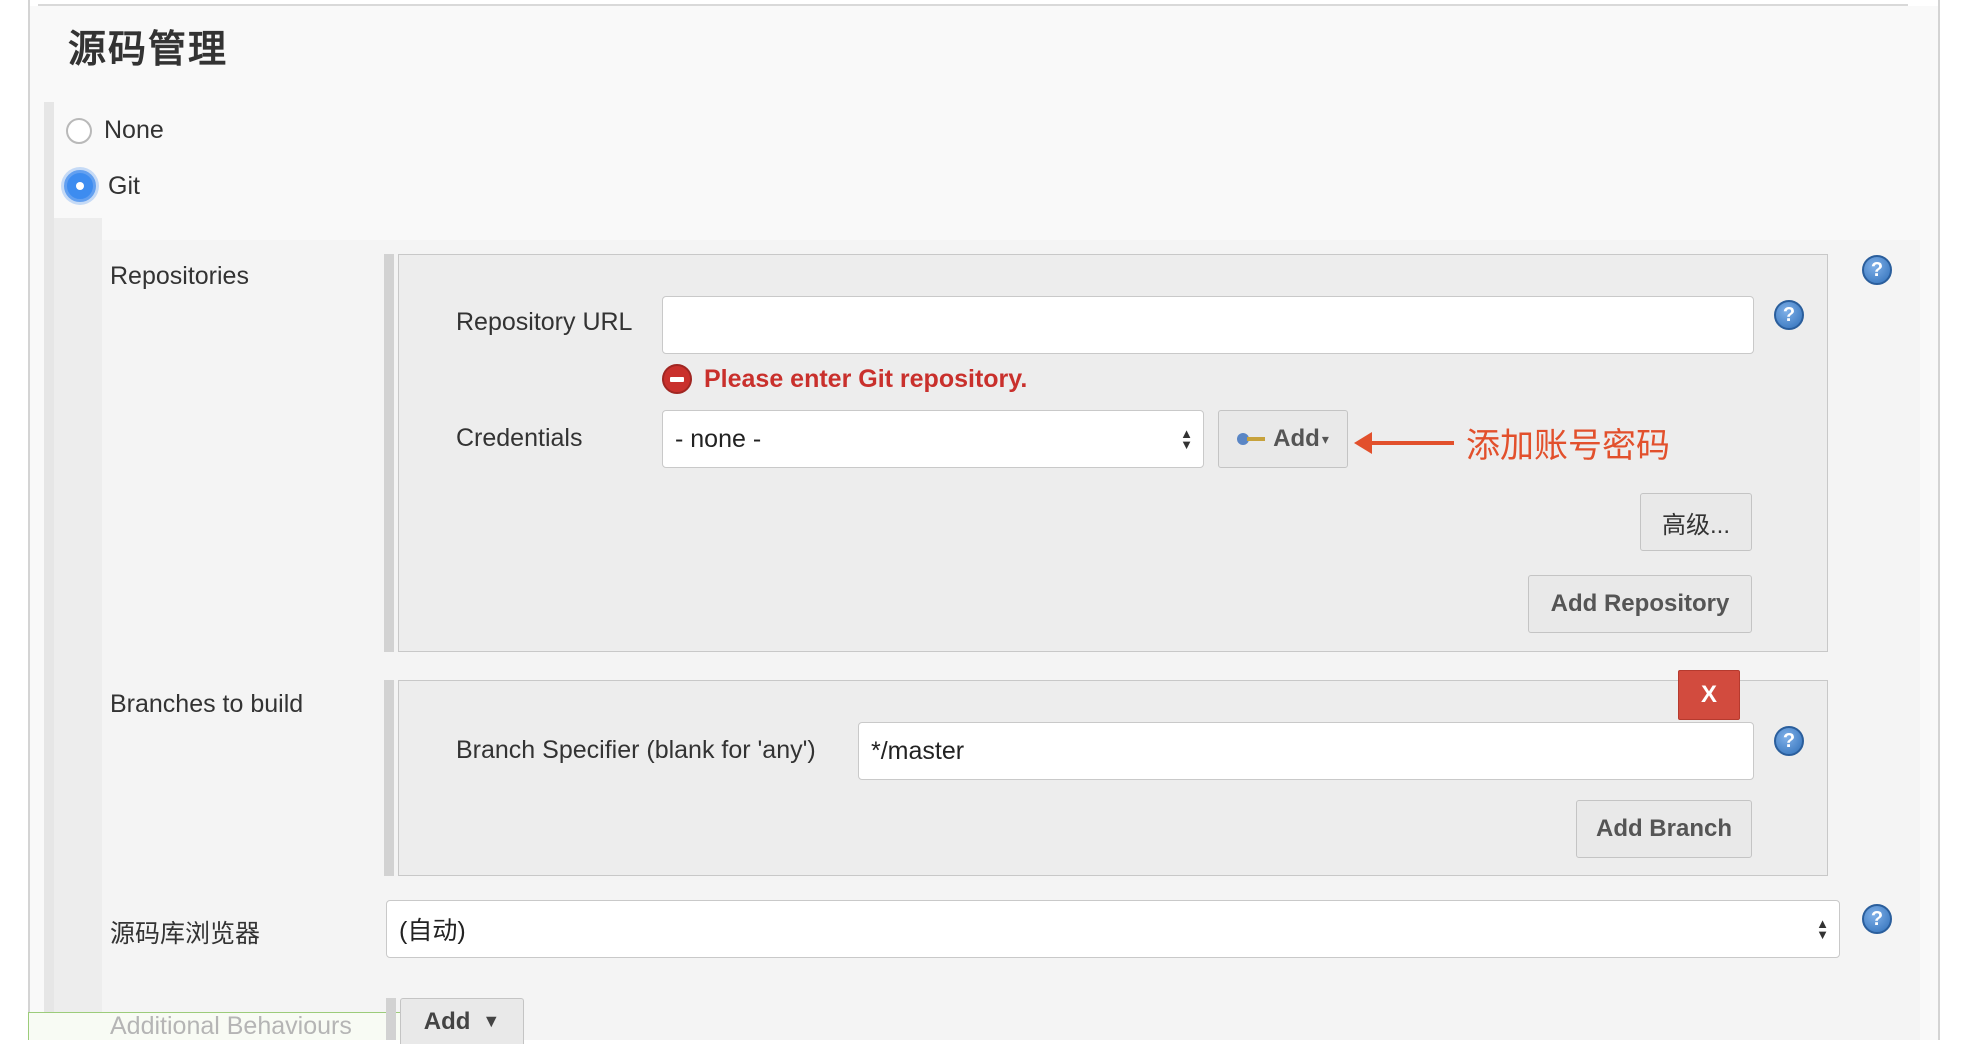 This screenshot has width=1972, height=1044. I want to click on branch-specifier-label: Branch Specifier (blank for 'any'), so click(636, 750).